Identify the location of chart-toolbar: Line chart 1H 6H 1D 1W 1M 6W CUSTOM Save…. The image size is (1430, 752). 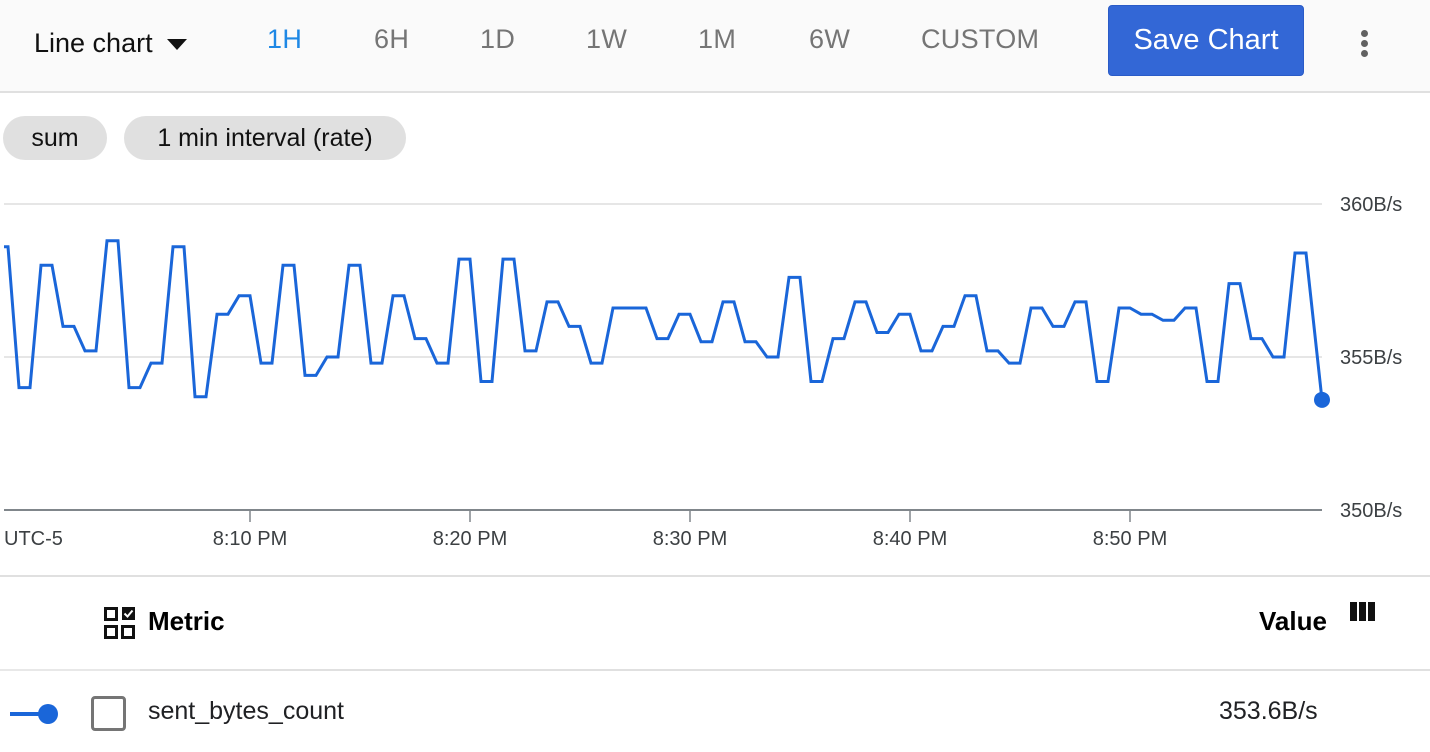
(715, 46).